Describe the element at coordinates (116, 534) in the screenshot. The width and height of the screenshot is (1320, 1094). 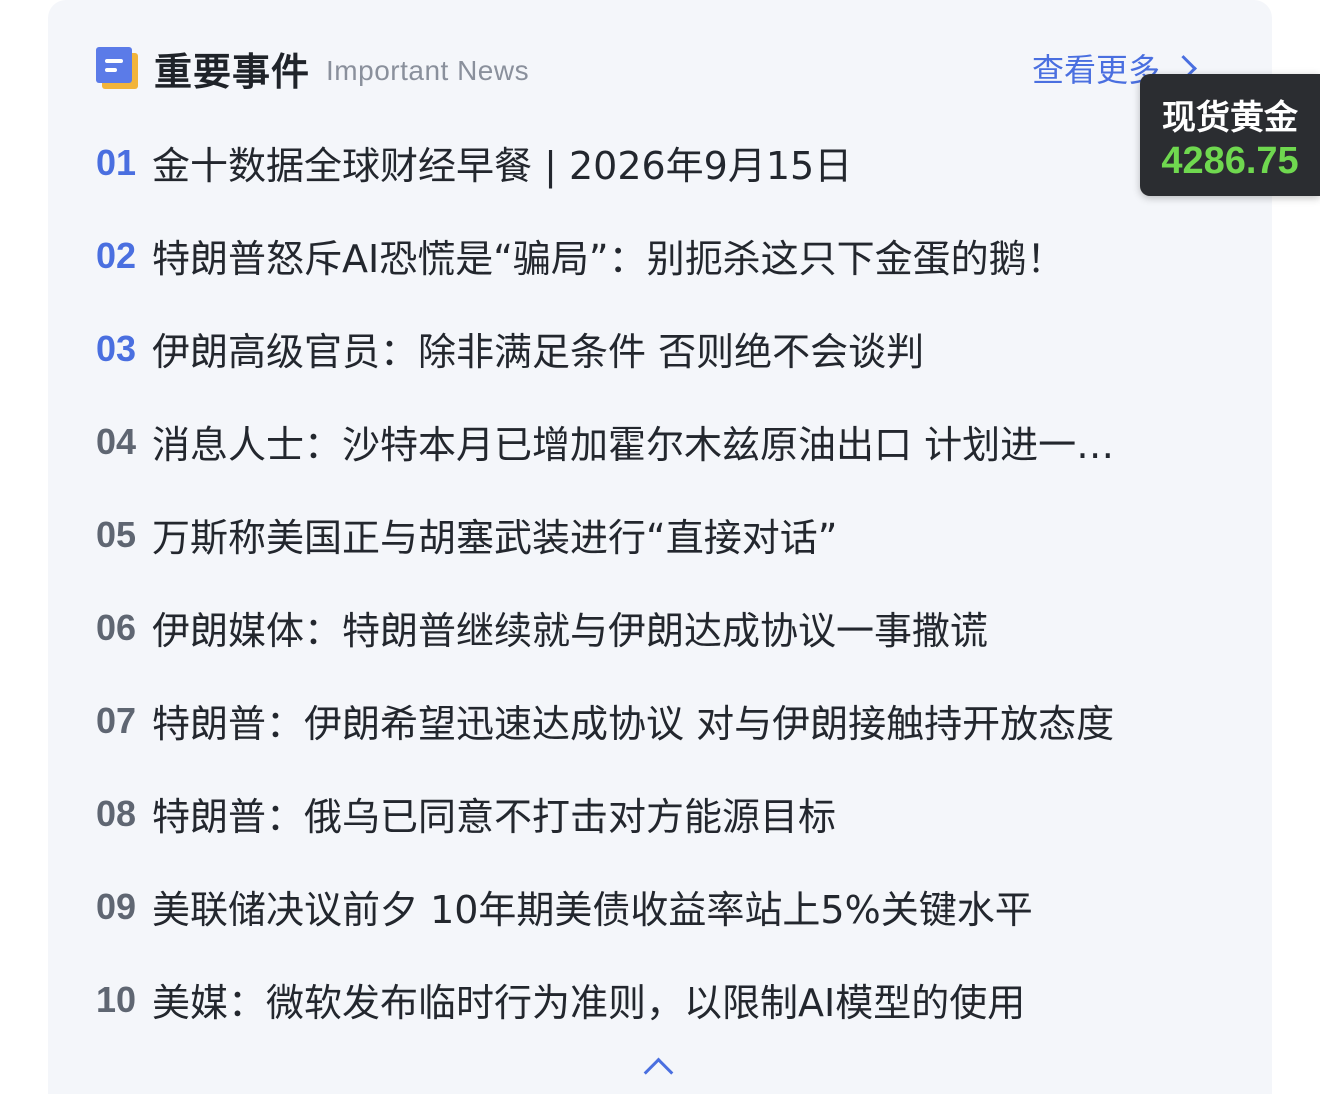
I see `news-rank: 05` at that location.